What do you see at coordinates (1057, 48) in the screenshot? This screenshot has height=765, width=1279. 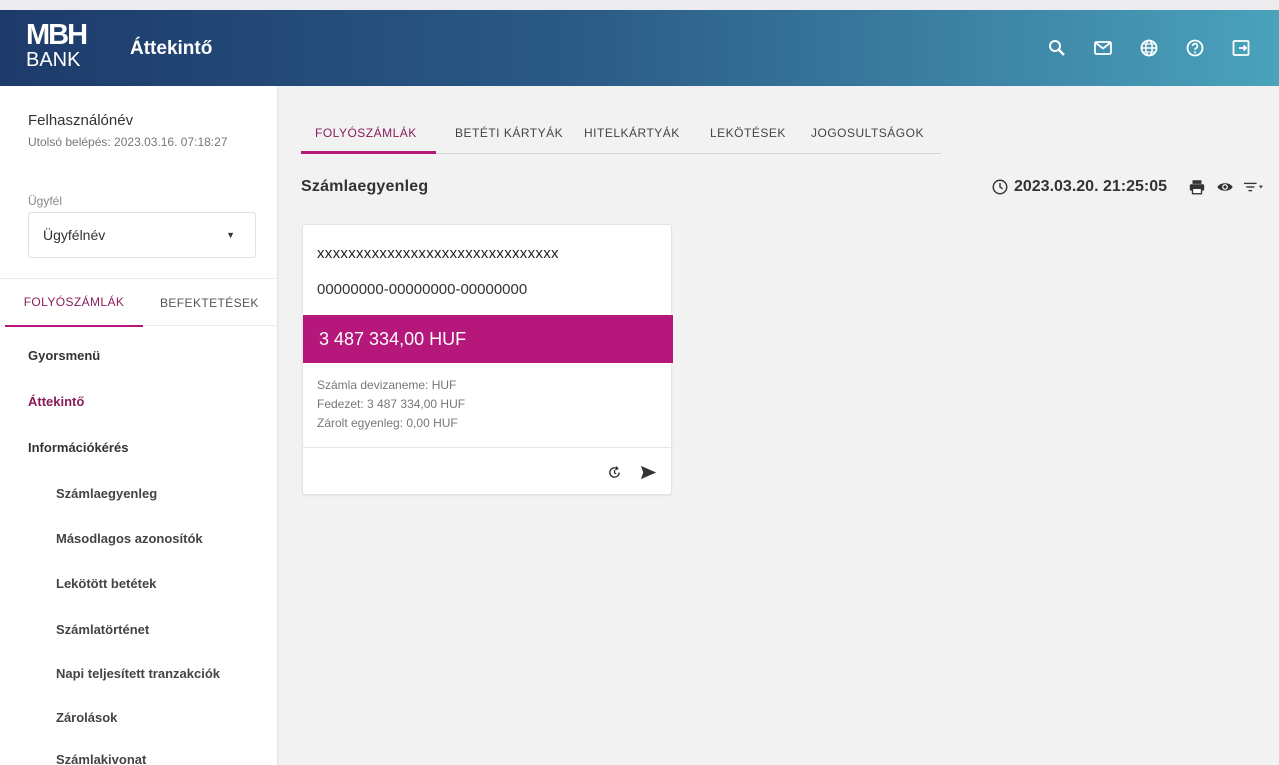 I see `search-icon` at bounding box center [1057, 48].